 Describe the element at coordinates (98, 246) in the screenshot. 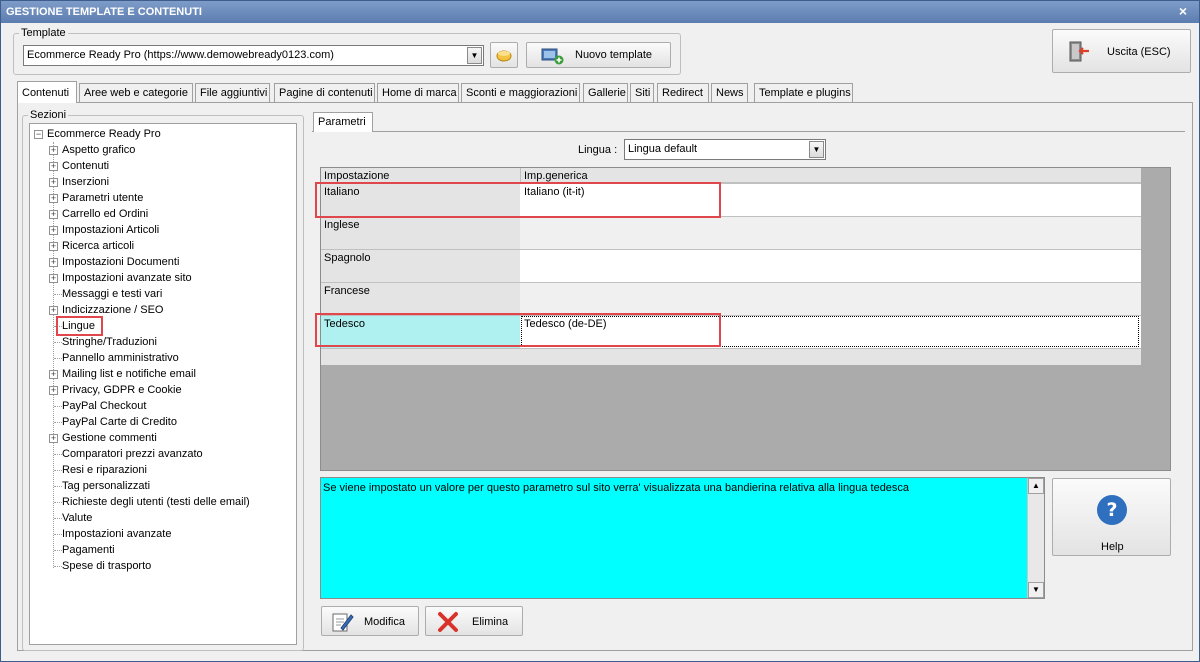

I see `tree-item: Ricerca articoli` at that location.